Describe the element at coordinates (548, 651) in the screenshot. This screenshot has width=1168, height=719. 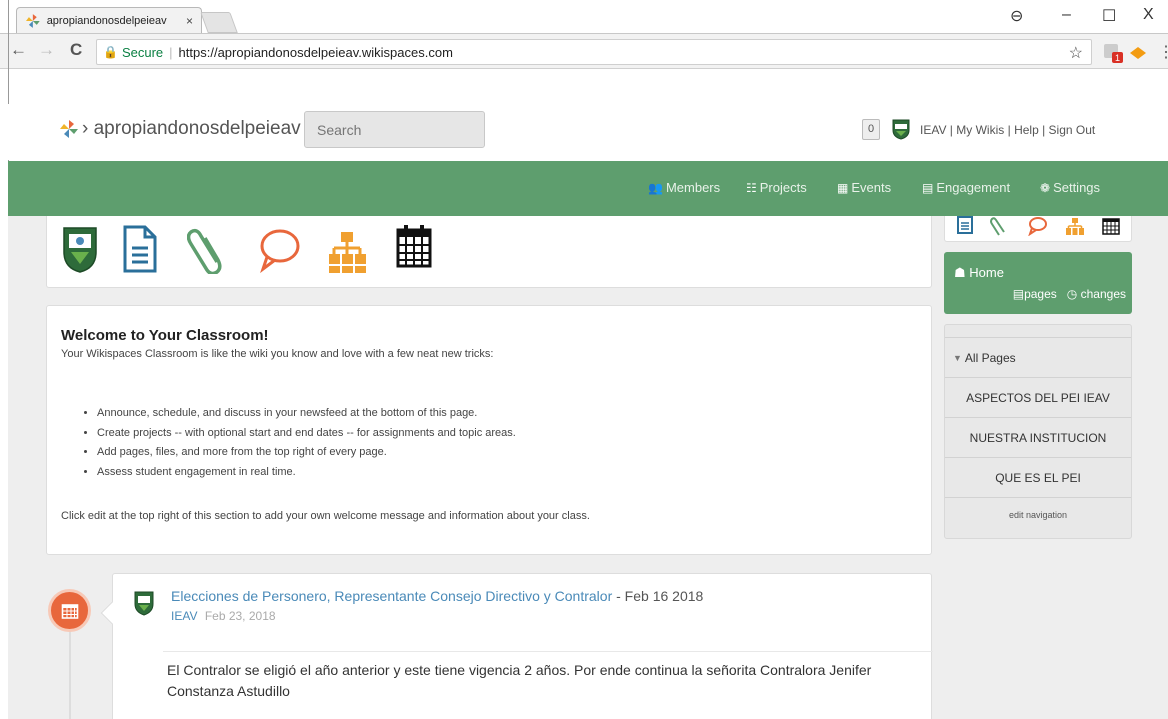
I see `feed-divider` at that location.